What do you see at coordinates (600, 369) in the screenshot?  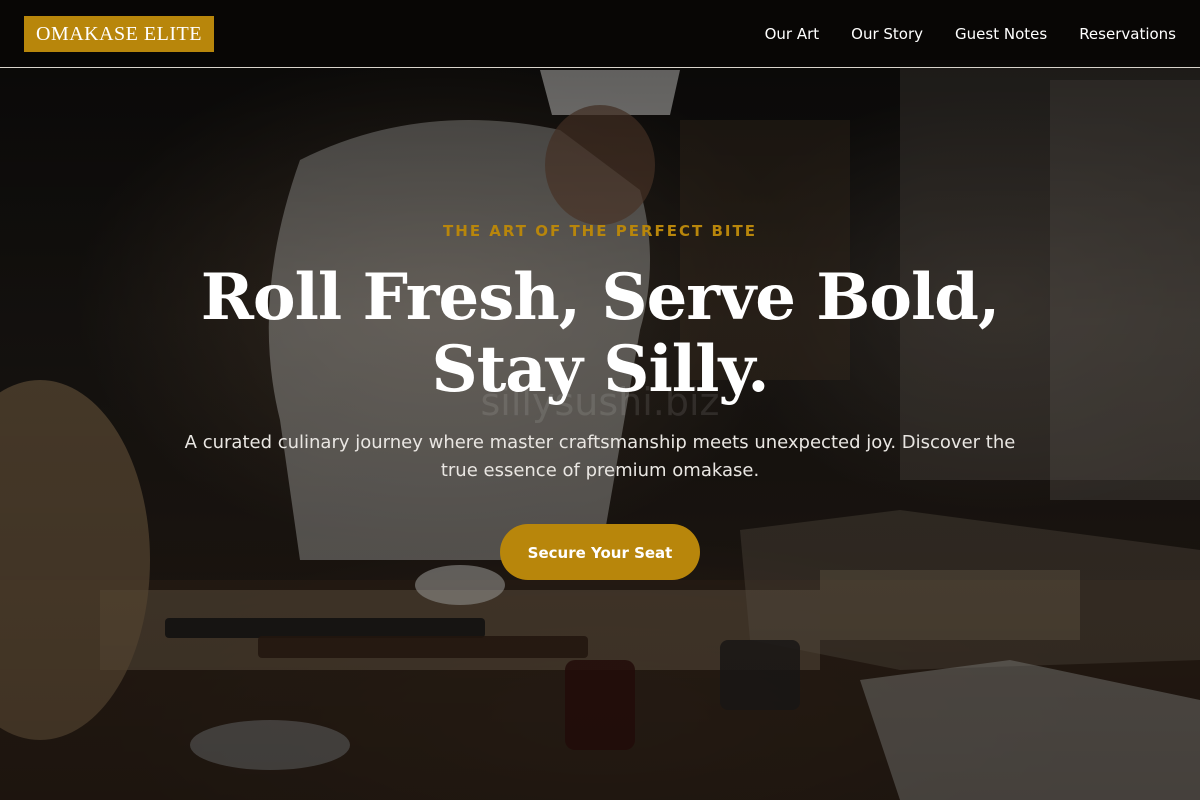 I see `hero-headline-line2: Stay Silly.` at bounding box center [600, 369].